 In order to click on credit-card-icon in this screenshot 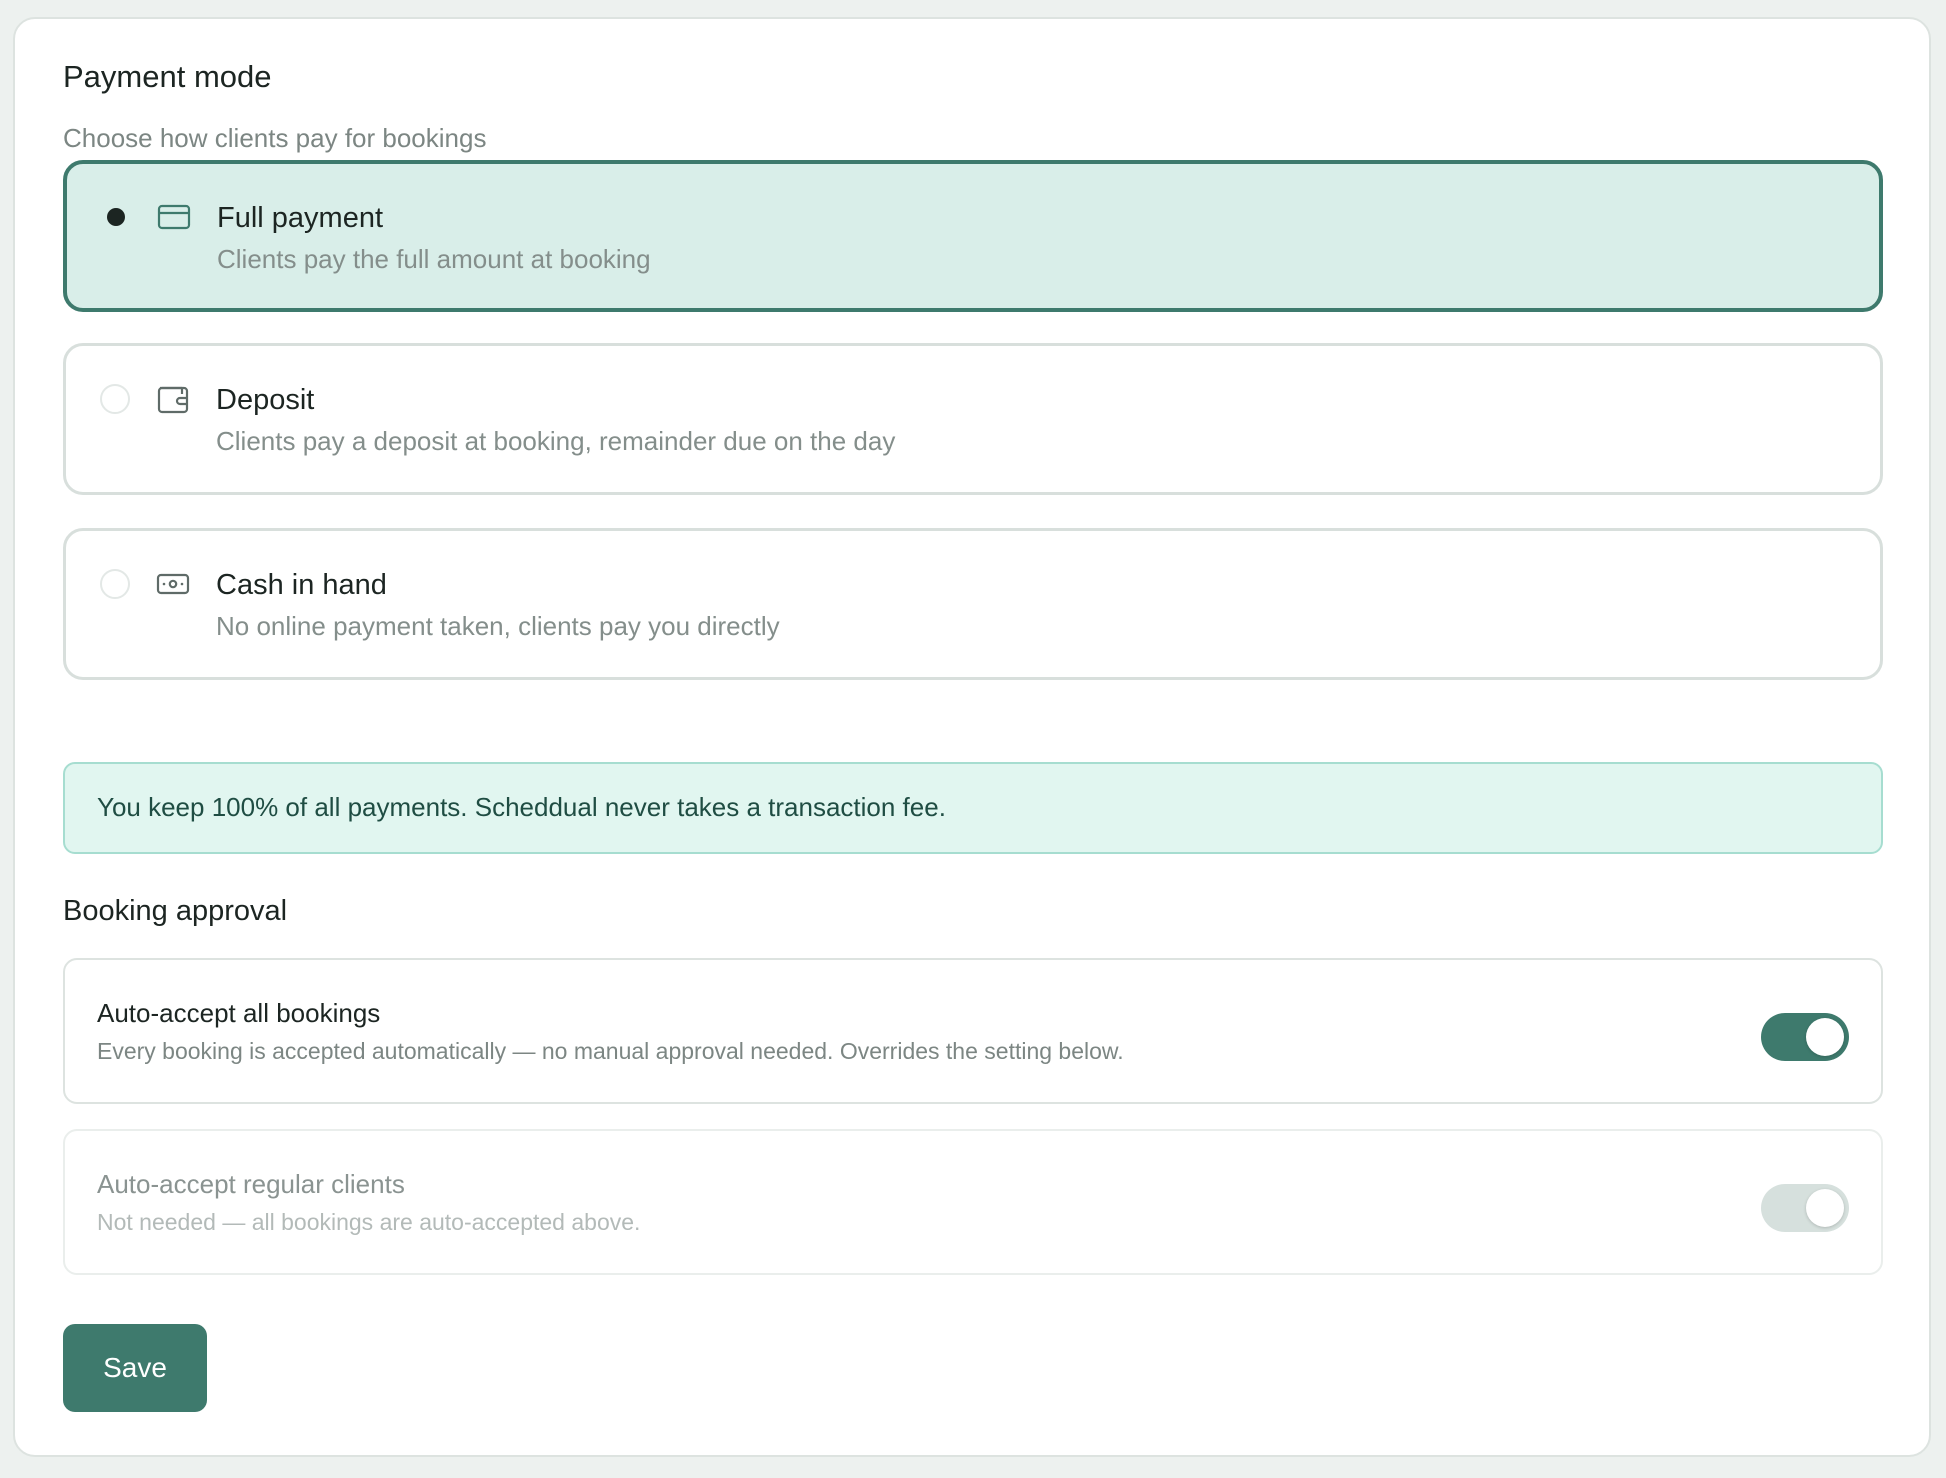, I will do `click(174, 217)`.